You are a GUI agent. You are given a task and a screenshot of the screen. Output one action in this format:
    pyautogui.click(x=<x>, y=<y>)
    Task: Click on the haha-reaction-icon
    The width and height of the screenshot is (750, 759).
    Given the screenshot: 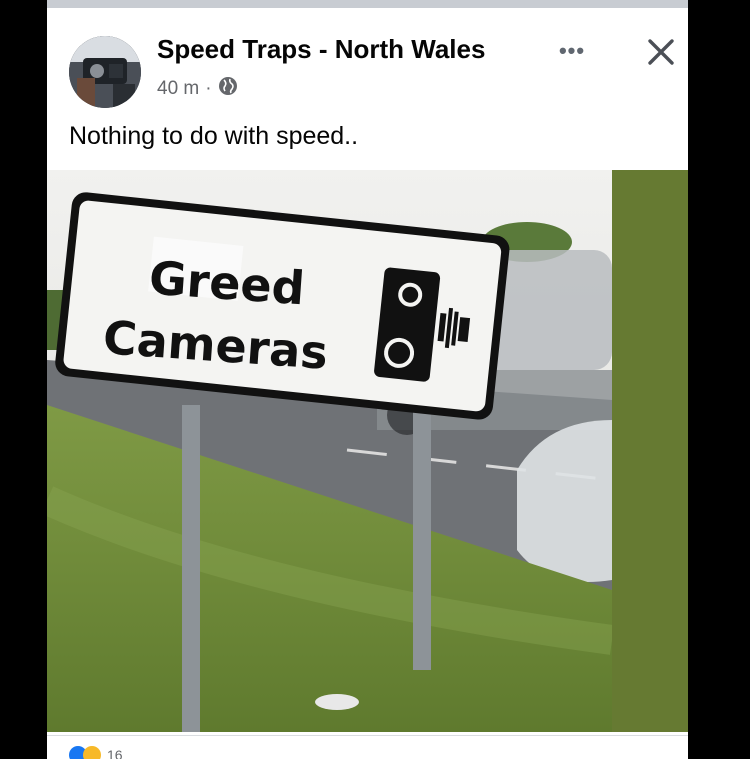 What is the action you would take?
    pyautogui.click(x=92, y=752)
    